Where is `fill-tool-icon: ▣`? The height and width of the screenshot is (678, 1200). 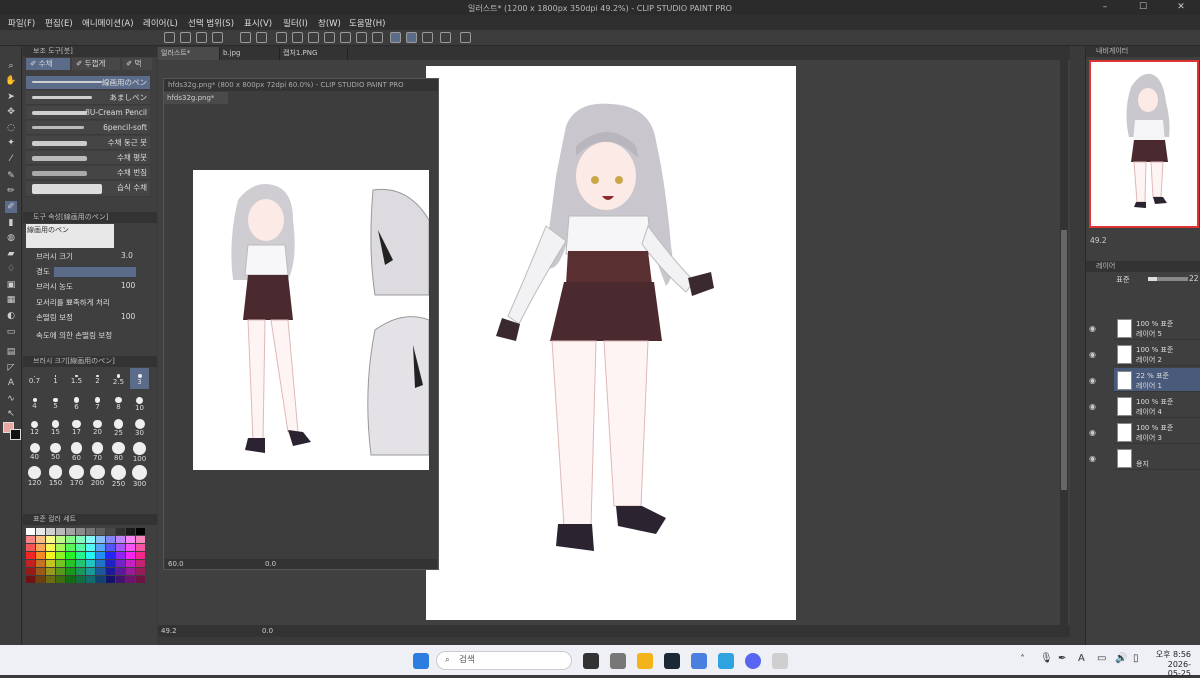
fill-tool-icon: ▣ is located at coordinates (11, 285).